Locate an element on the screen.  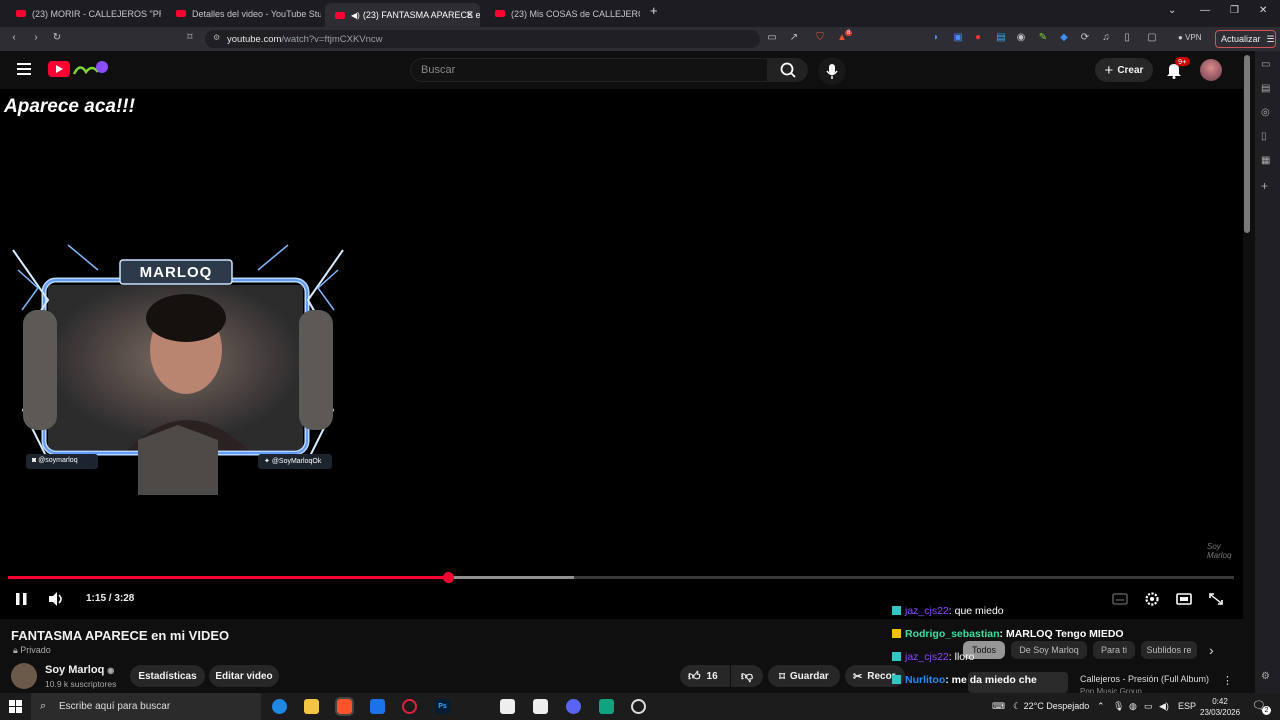
forward-icon: › is located at coordinates (36, 38).